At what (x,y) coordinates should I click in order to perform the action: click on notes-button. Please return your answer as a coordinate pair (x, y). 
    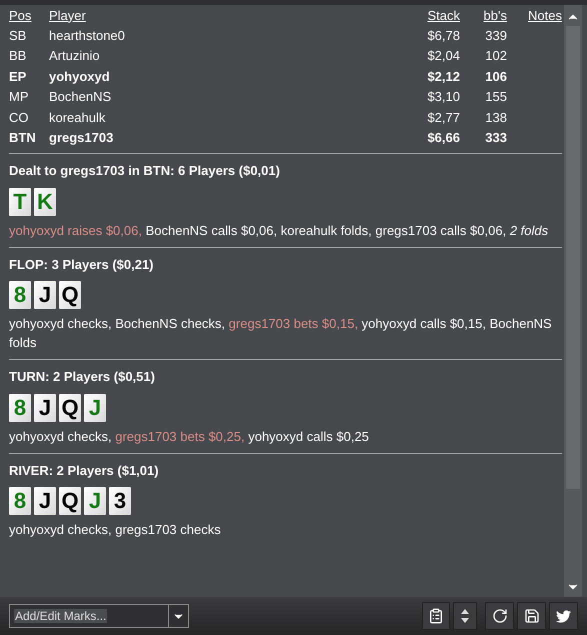
    Looking at the image, I should click on (436, 616).